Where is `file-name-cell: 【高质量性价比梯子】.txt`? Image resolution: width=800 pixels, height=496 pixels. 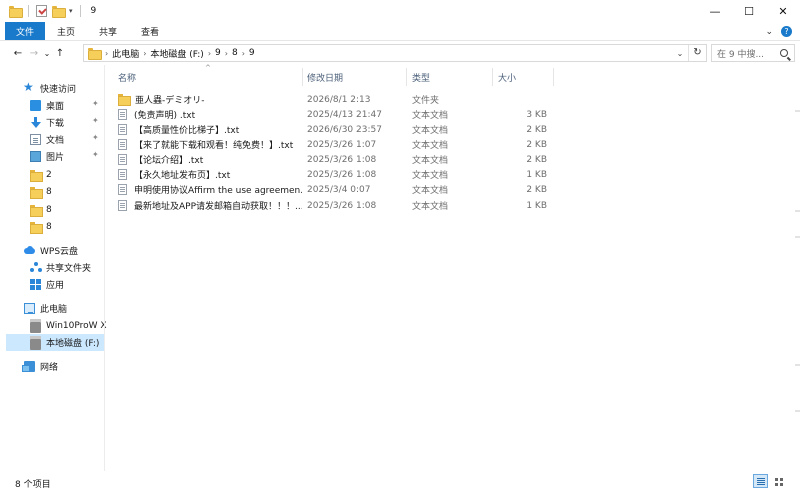
file-name-cell: 【高质量性价比梯子】.txt is located at coordinates (210, 129).